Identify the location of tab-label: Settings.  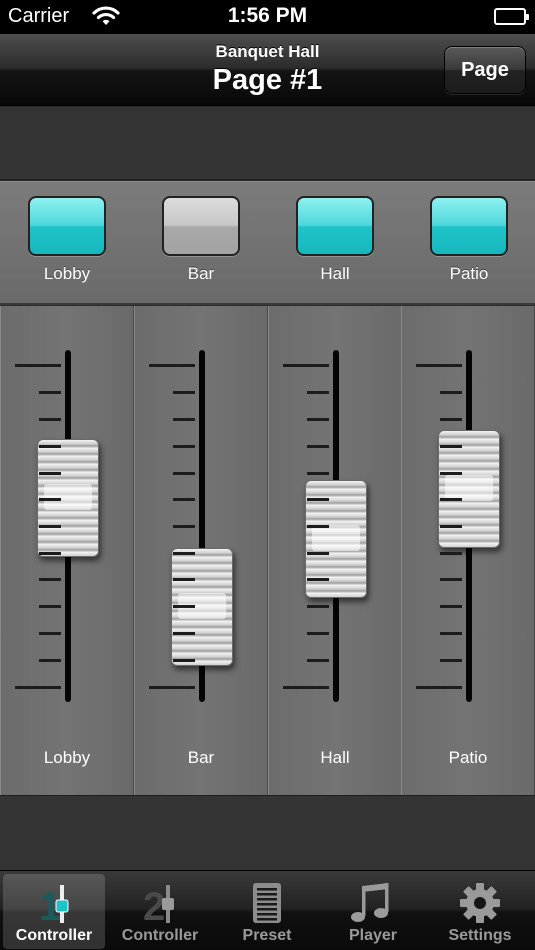
(480, 935).